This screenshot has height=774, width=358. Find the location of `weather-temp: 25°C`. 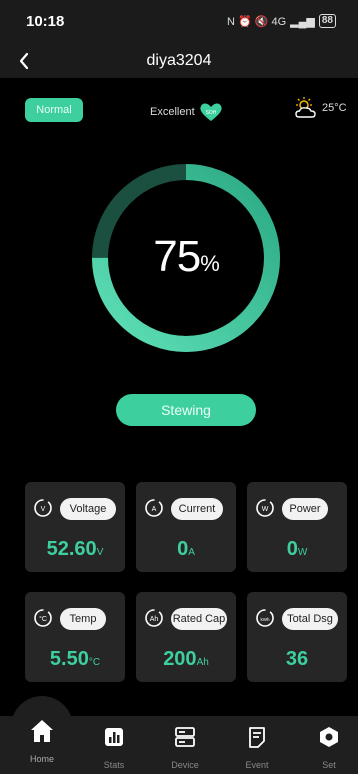

weather-temp: 25°C is located at coordinates (334, 108).